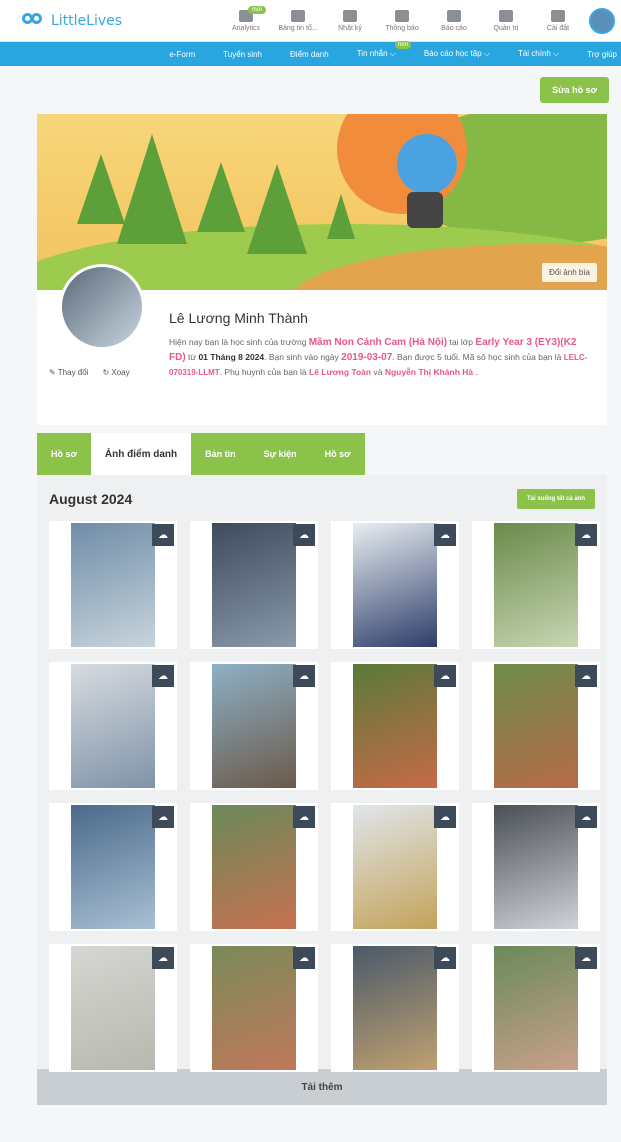 Image resolution: width=621 pixels, height=1142 pixels. I want to click on nav-item: Báo cáo, so click(454, 20).